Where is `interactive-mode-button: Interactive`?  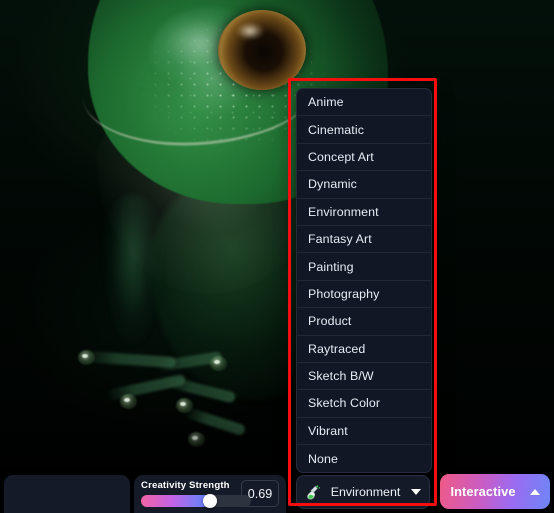 interactive-mode-button: Interactive is located at coordinates (495, 491).